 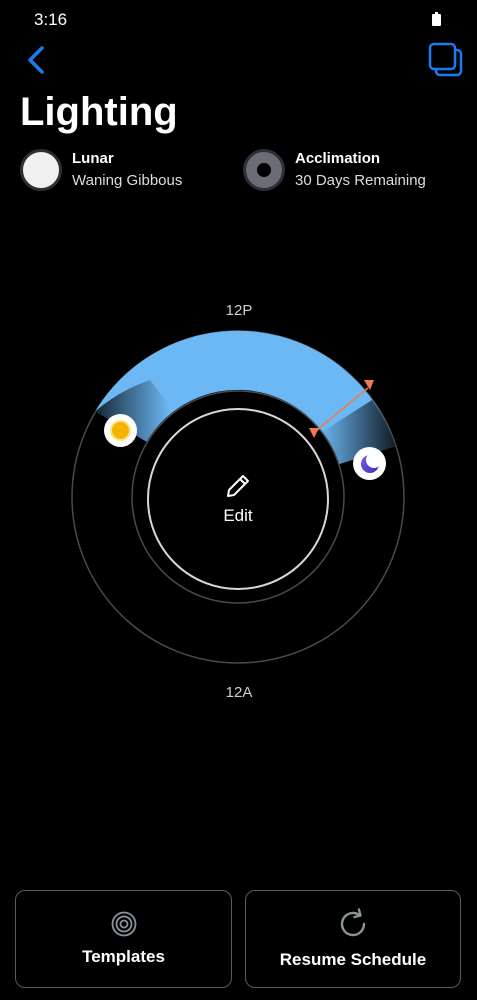 I want to click on sunset-handle, so click(x=369, y=463).